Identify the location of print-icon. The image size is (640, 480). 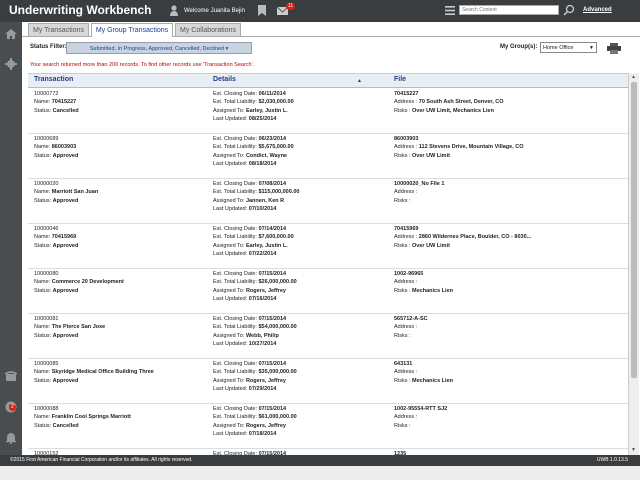
(614, 48).